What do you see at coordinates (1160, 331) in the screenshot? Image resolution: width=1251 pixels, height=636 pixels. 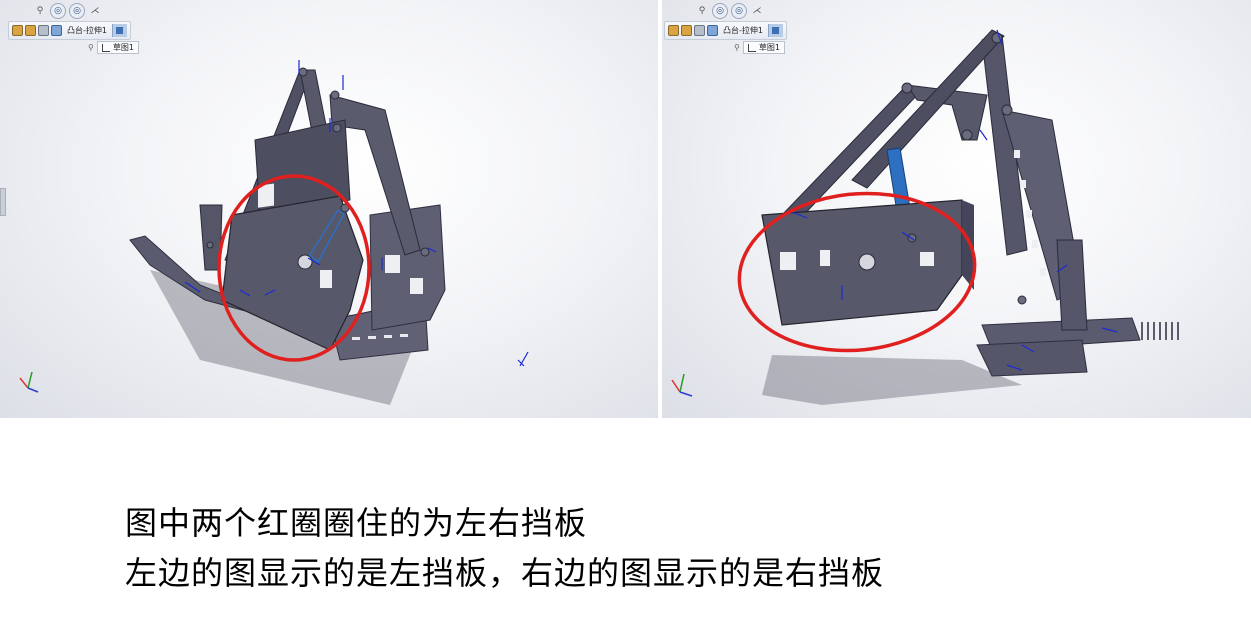 I see `gear-teeth` at bounding box center [1160, 331].